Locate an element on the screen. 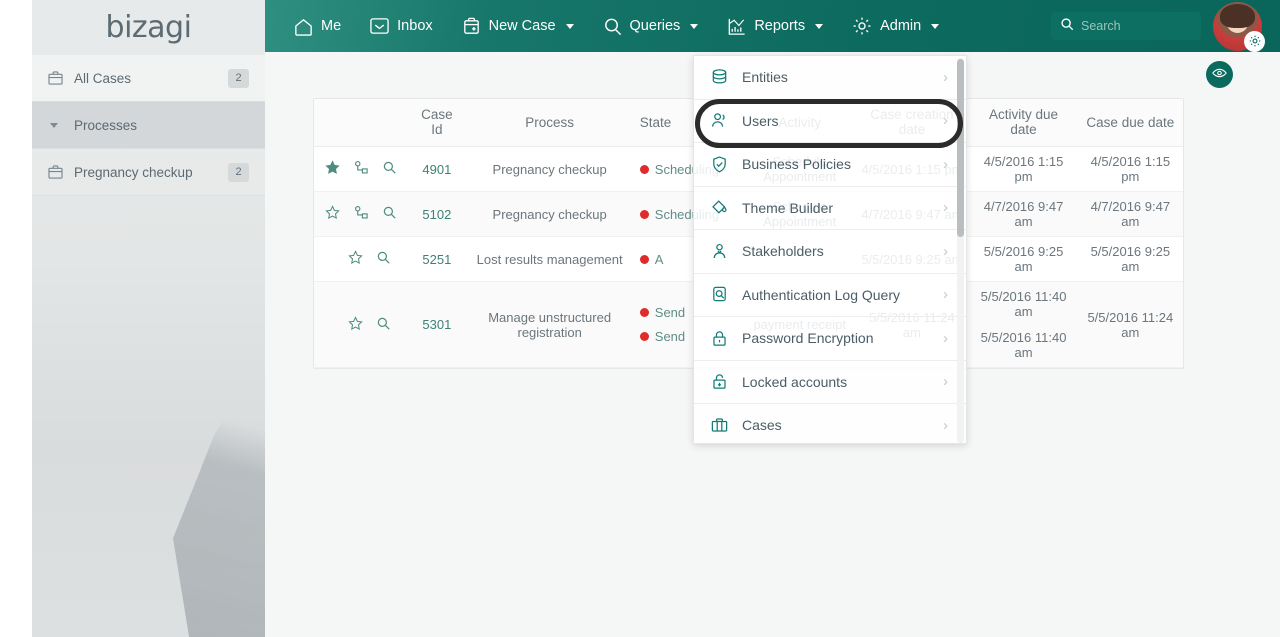 This screenshot has height=637, width=1280. log-search-icon is located at coordinates (726, 294).